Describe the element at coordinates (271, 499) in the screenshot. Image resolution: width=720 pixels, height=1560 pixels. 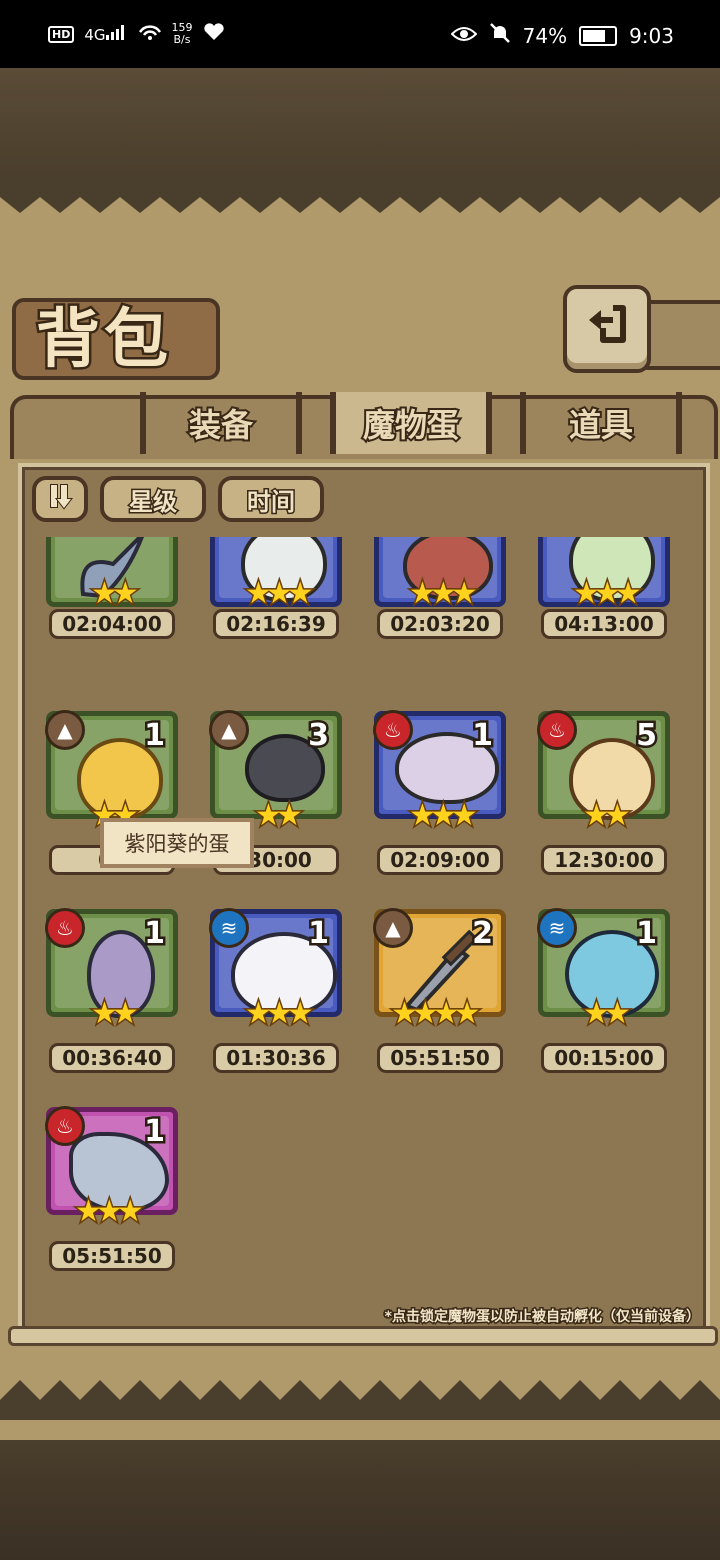
I see `sort-by-time-button: 时间` at that location.